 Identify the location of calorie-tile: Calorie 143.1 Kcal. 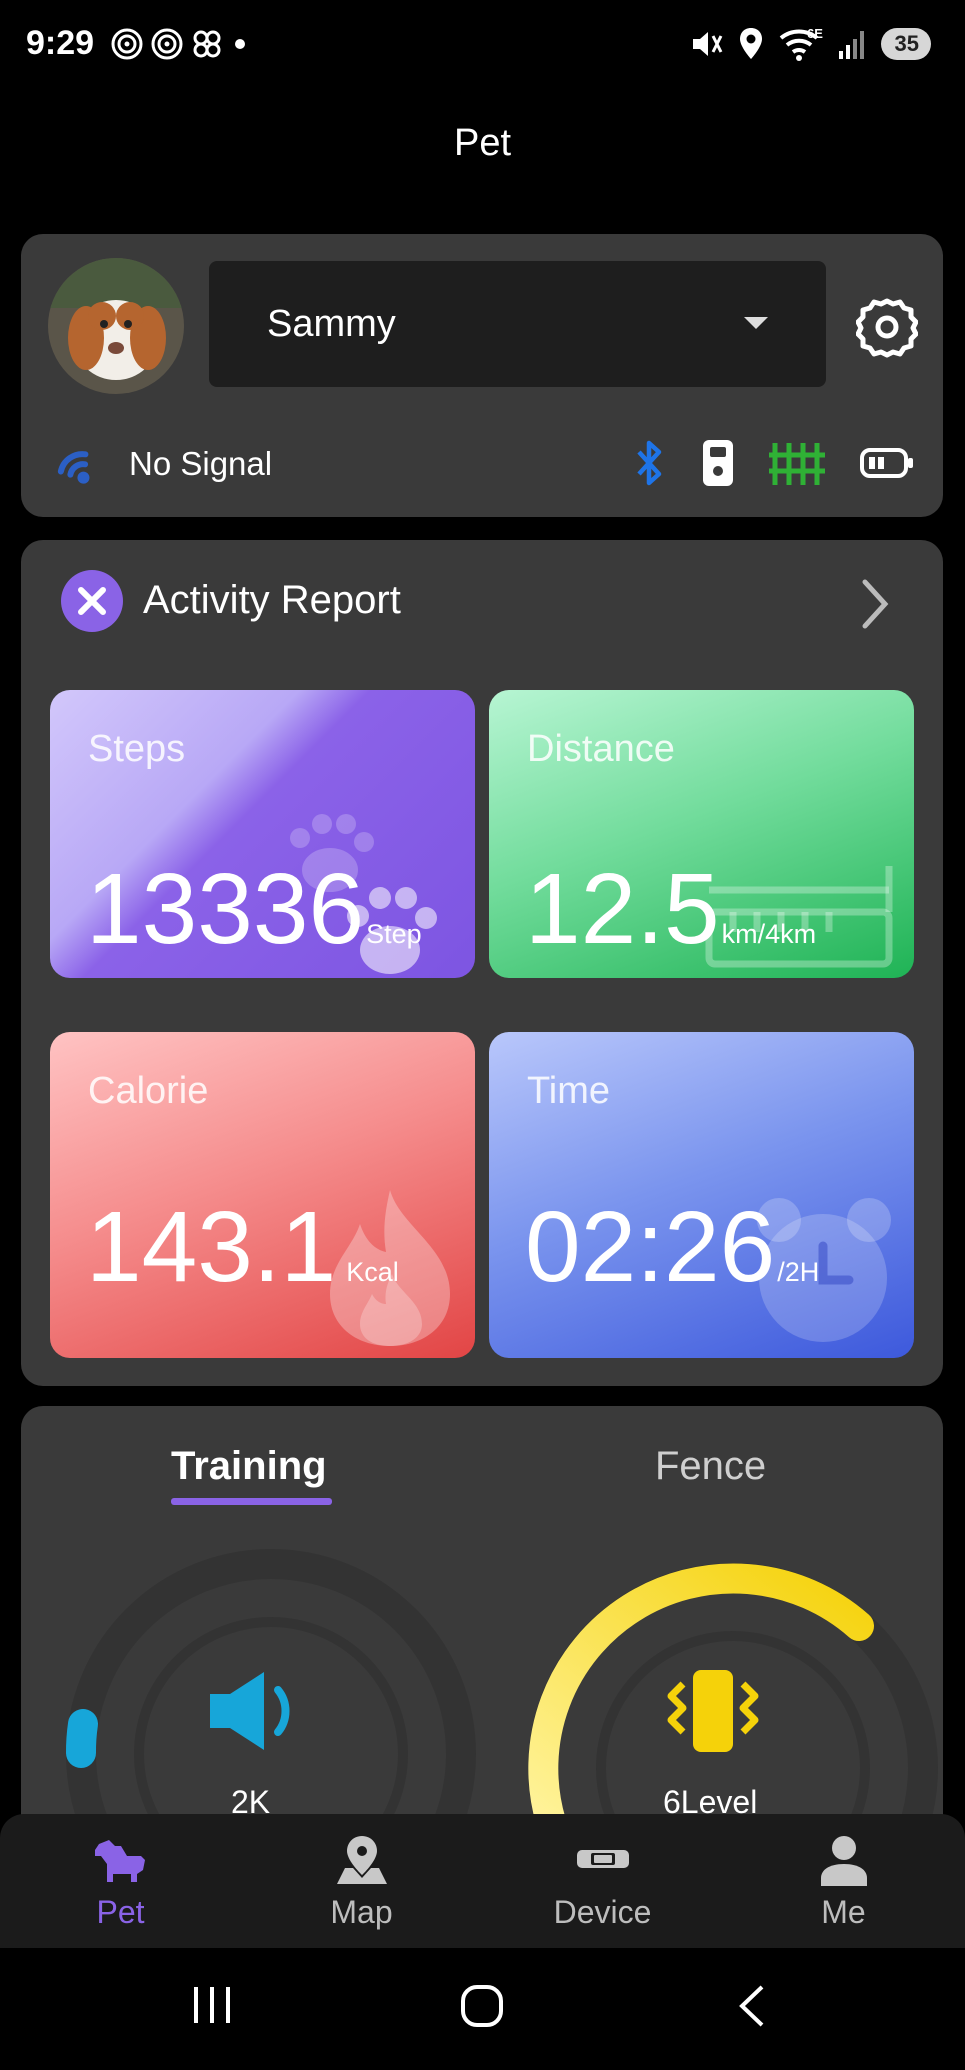
(262, 1195).